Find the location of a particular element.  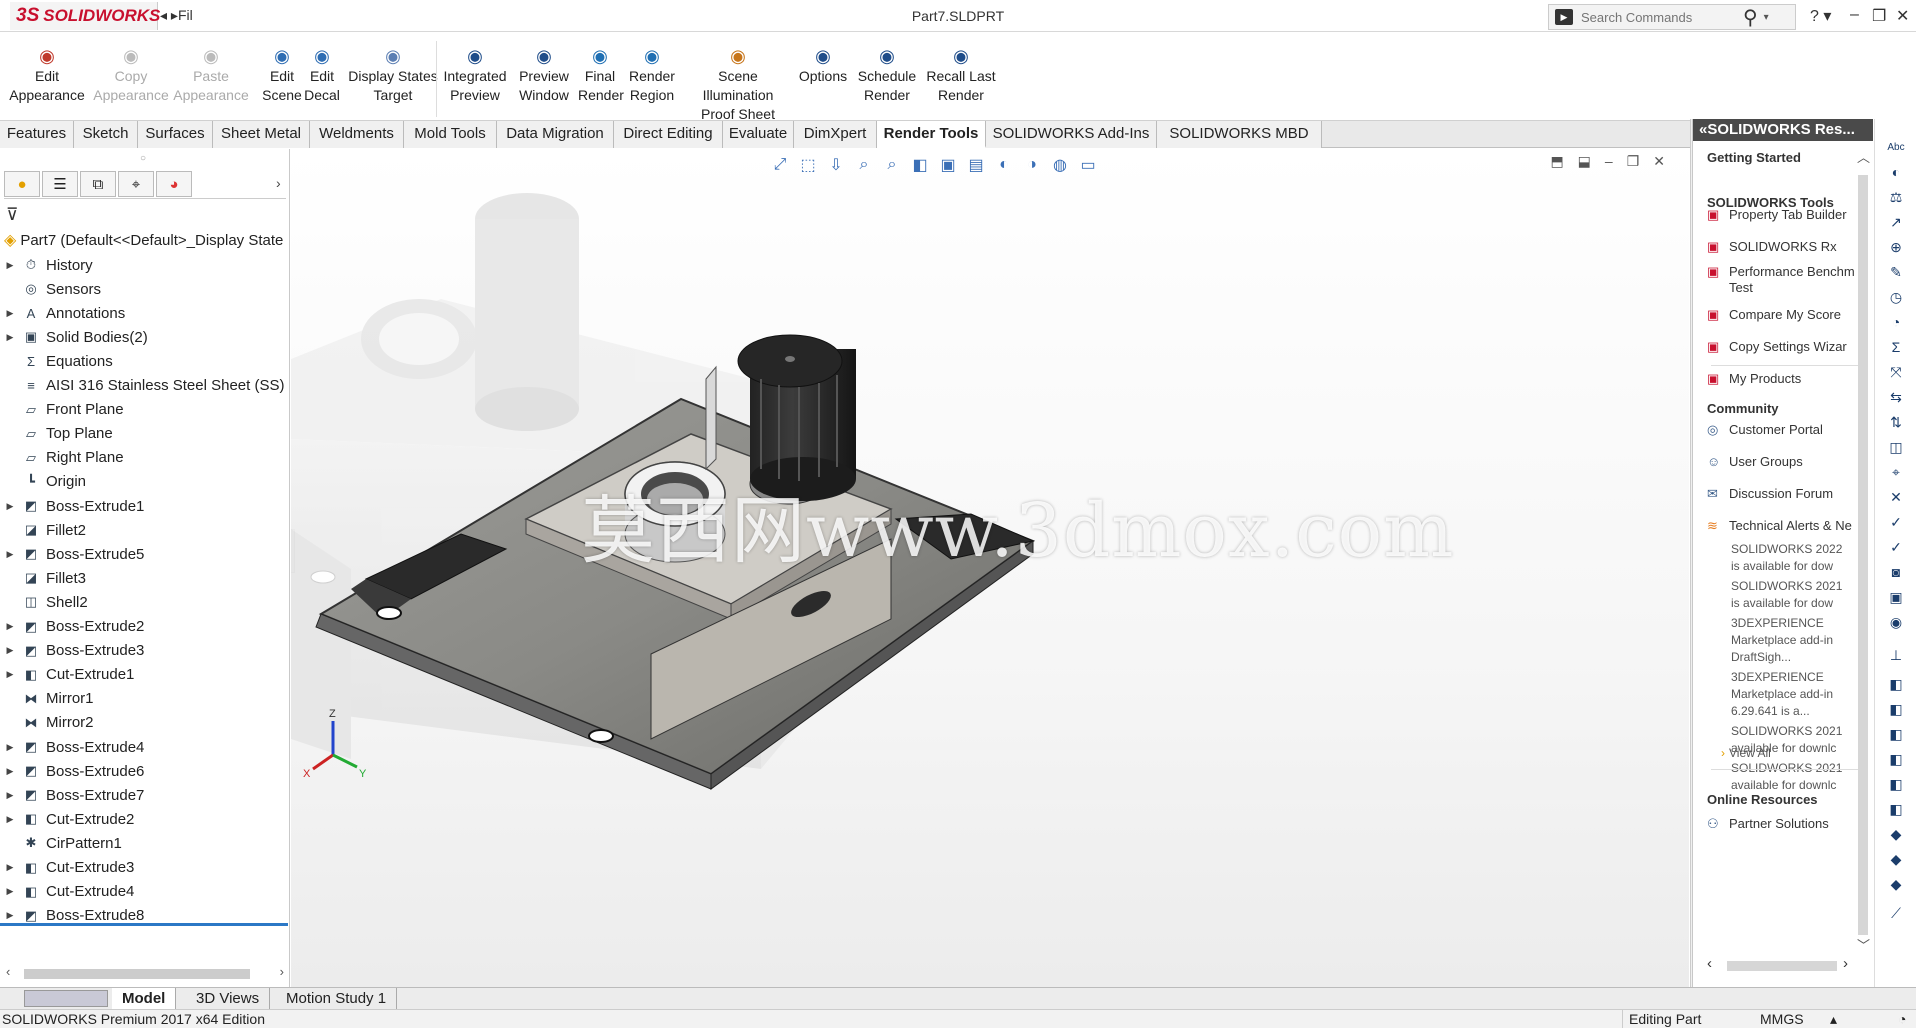

tab-solidworks-mbd: SOLIDWORKS MBD is located at coordinates (1239, 134).